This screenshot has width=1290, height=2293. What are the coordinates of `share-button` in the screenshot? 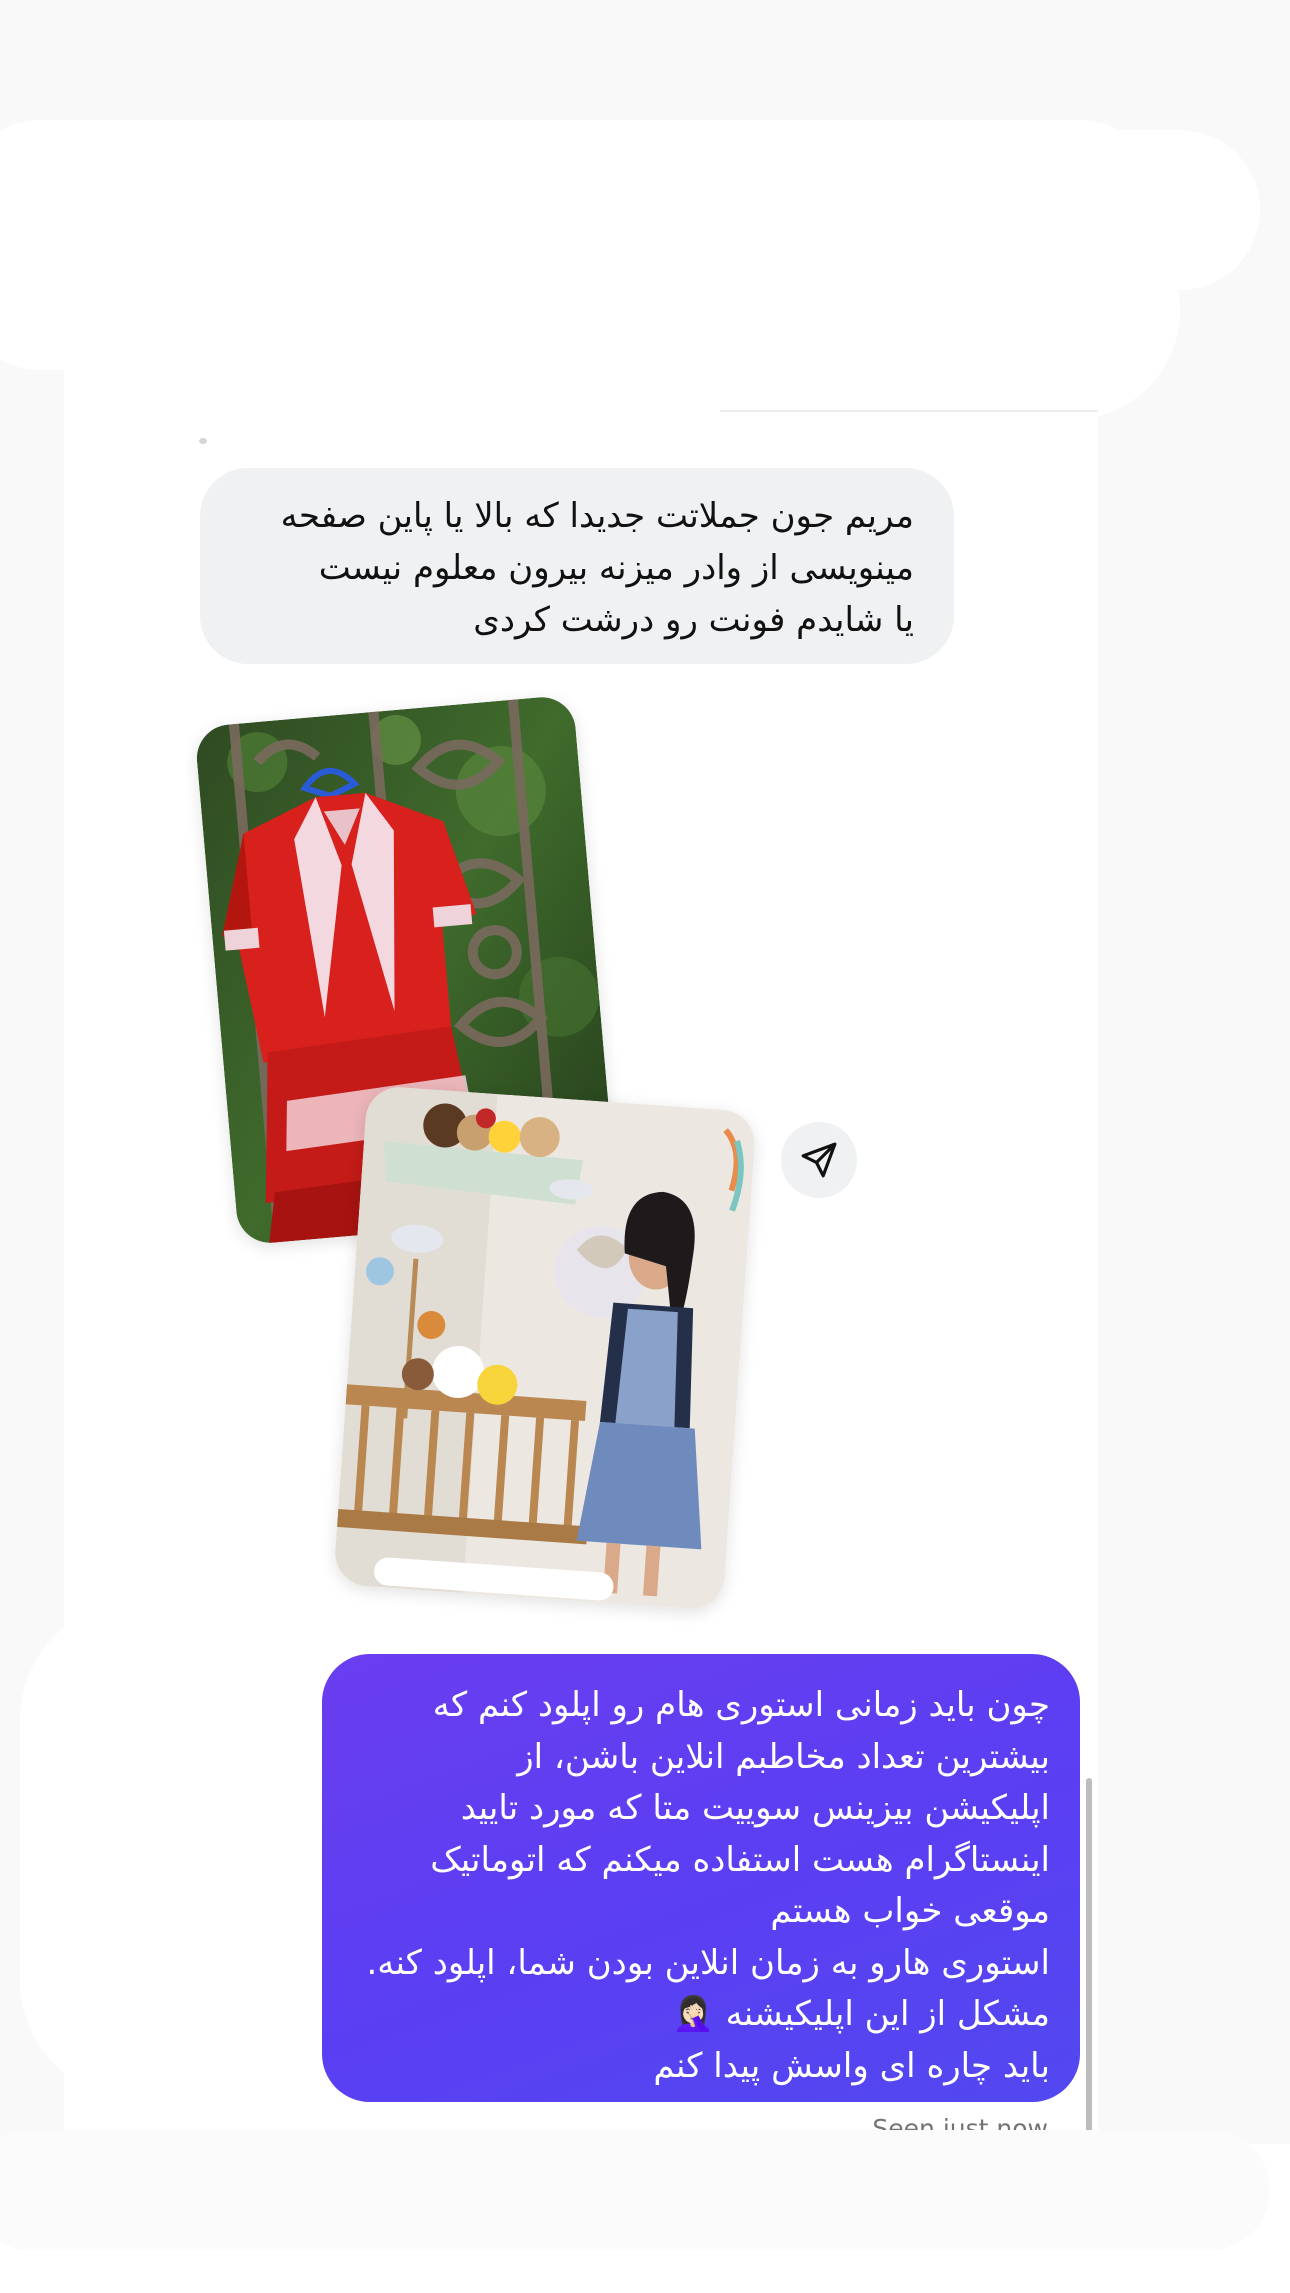 It's located at (819, 1160).